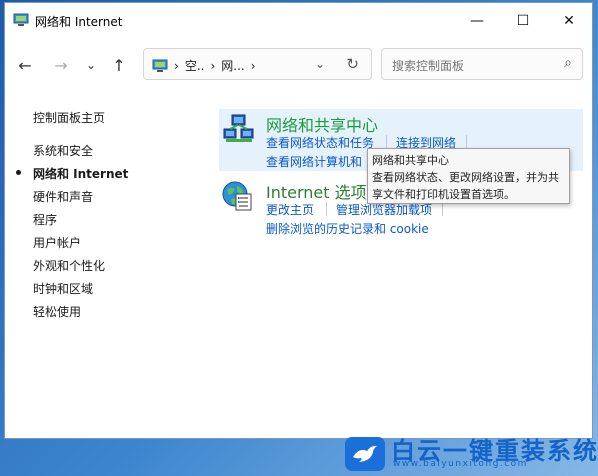 The width and height of the screenshot is (598, 476). I want to click on category-tooltip: 网络和共享中心 查看网络状态、更改网络设置，并为共享文件和打印机设置首选项。, so click(468, 176).